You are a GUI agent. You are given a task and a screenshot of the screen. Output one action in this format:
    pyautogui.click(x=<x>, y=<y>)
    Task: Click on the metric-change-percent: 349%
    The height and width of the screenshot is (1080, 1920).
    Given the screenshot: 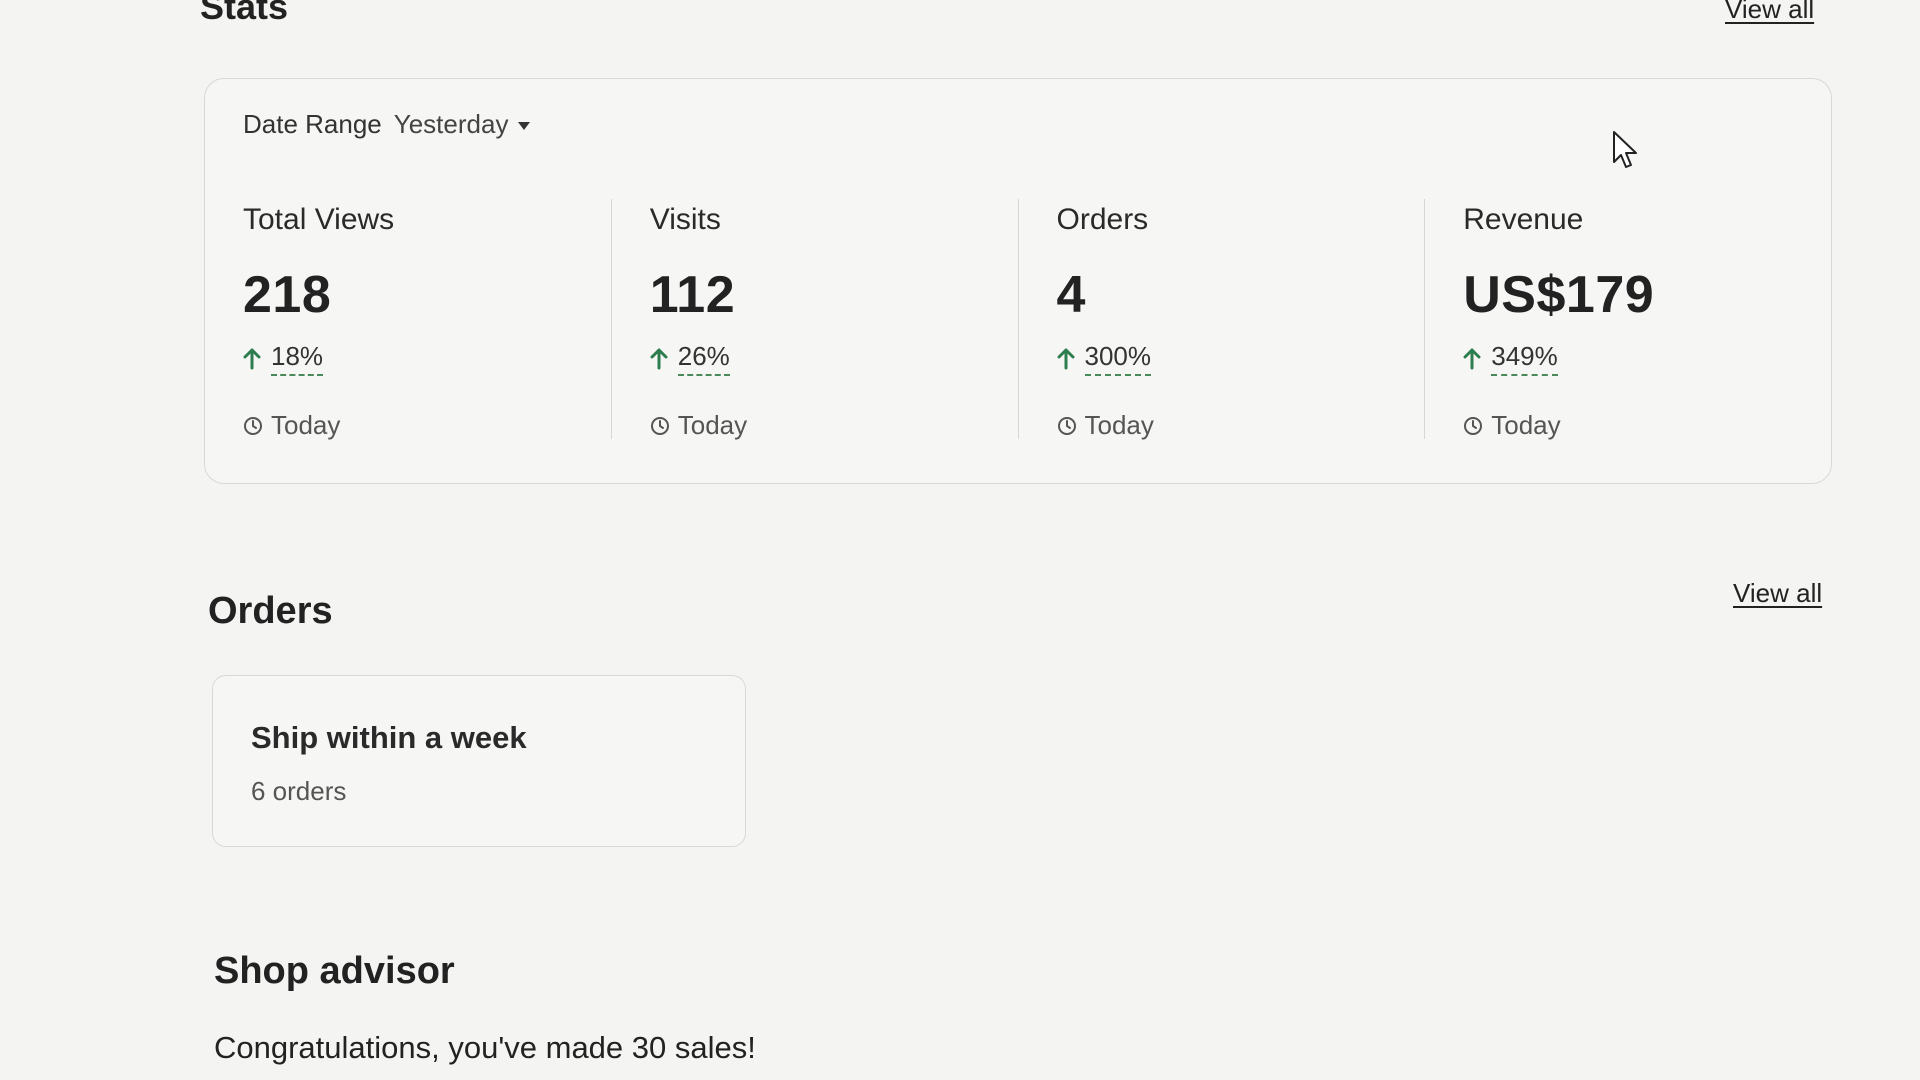 What is the action you would take?
    pyautogui.click(x=1524, y=358)
    